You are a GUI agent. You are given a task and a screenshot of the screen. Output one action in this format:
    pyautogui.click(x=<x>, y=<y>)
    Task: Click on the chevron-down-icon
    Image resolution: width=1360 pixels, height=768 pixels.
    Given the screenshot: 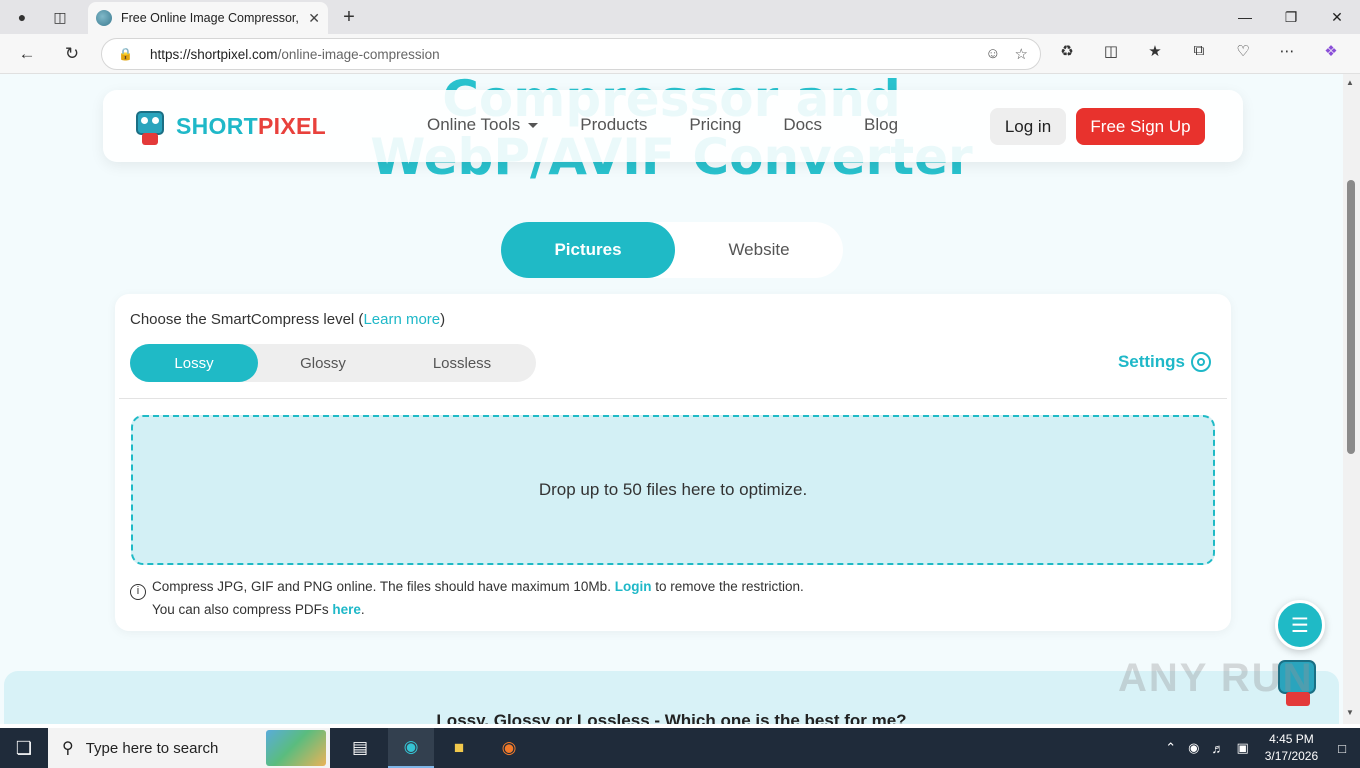 What is the action you would take?
    pyautogui.click(x=533, y=125)
    